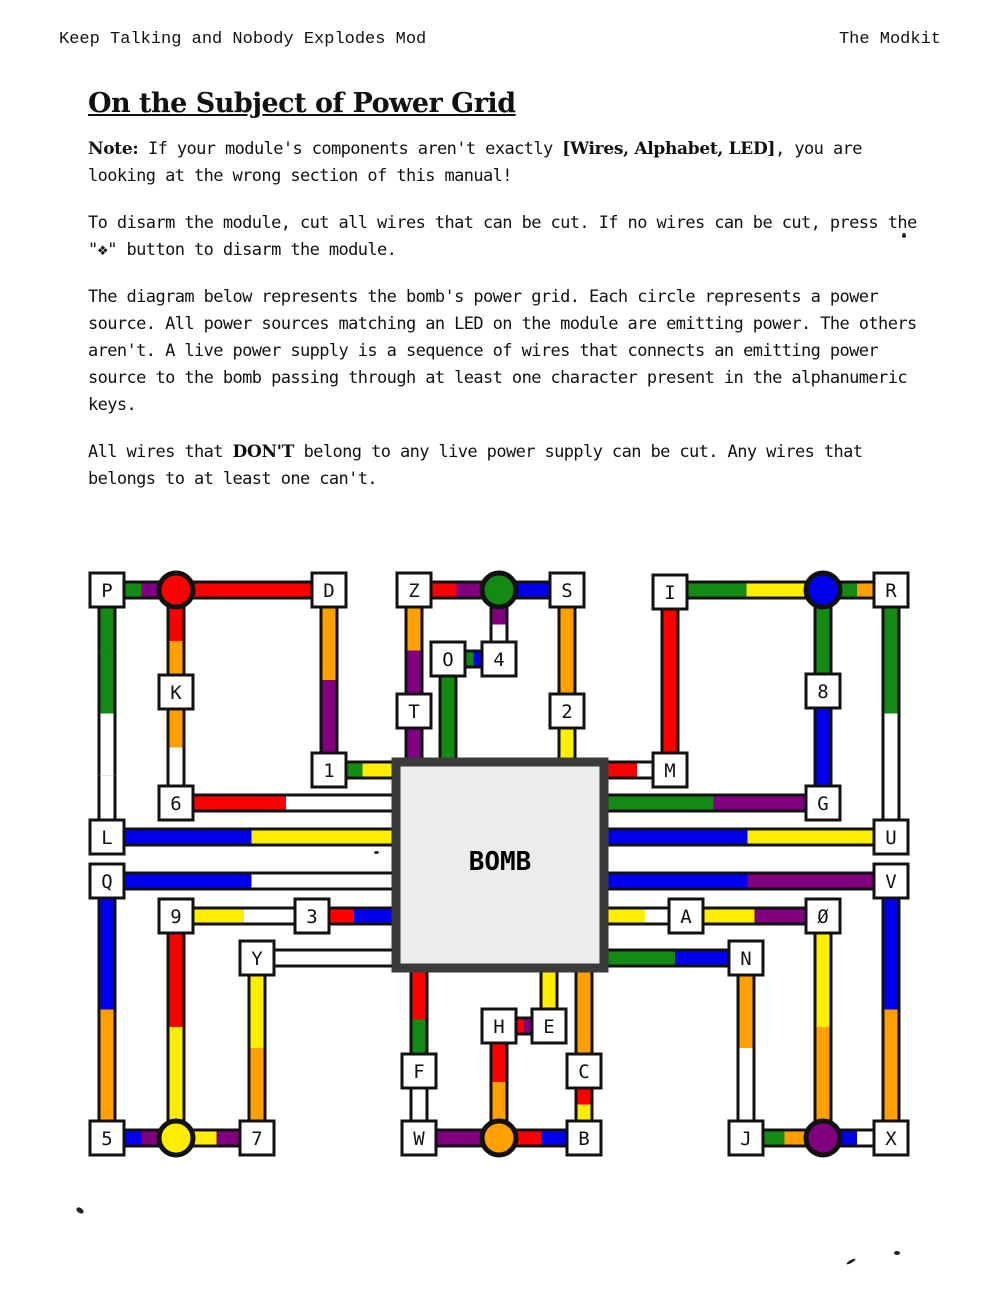  I want to click on node-label: F, so click(418, 1072).